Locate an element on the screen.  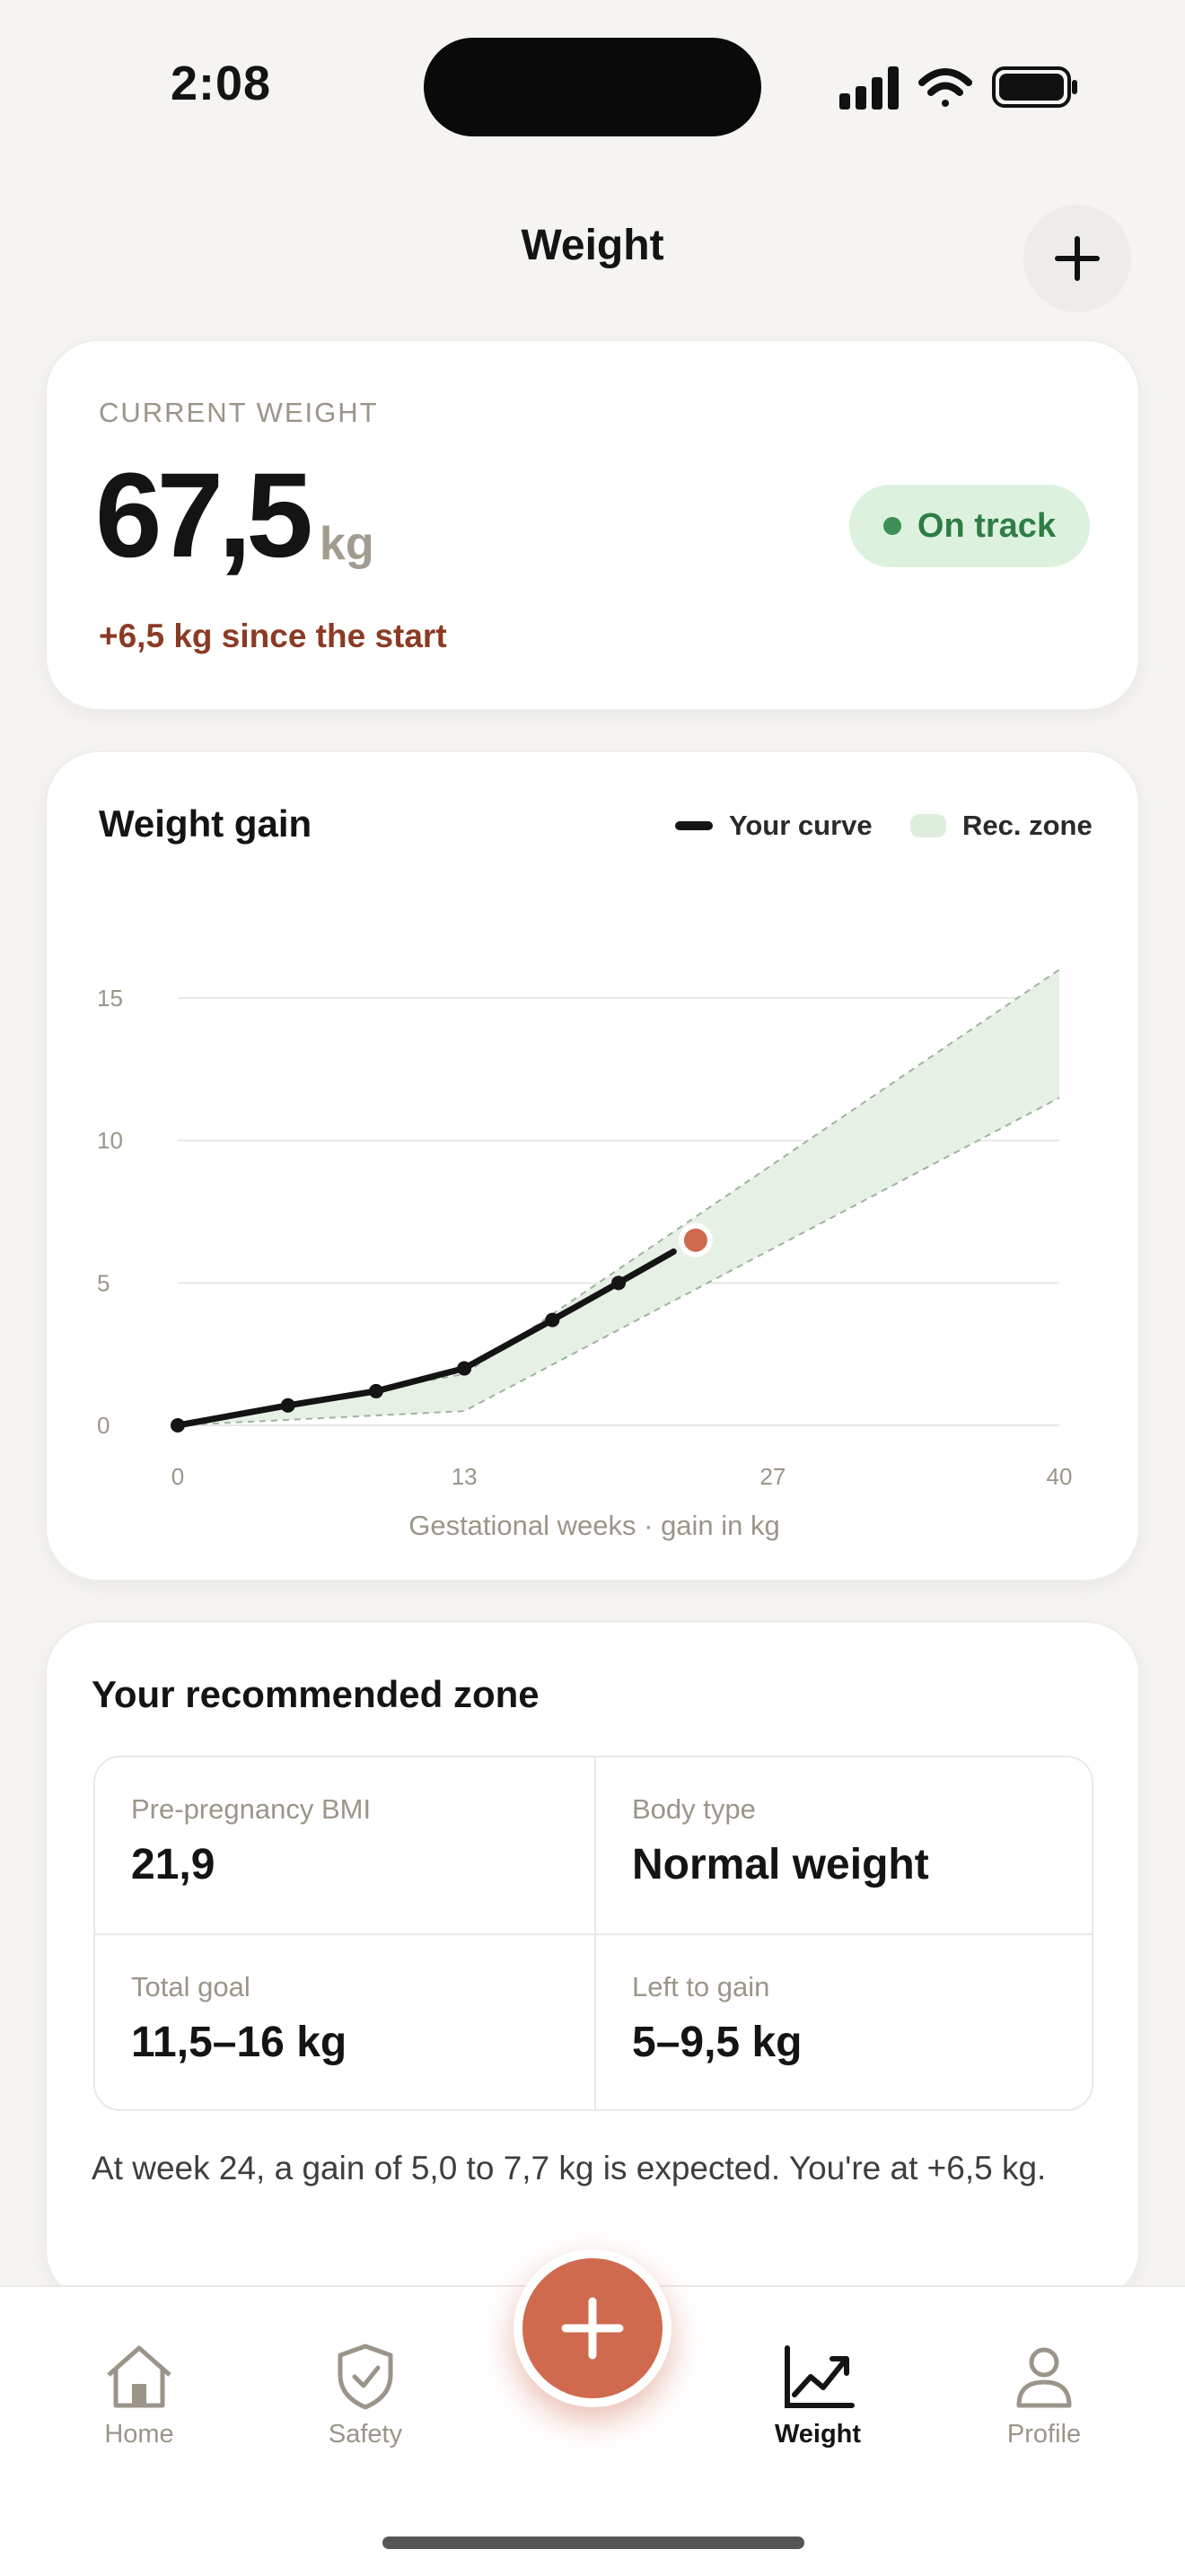
tab-profile: Profile is located at coordinates (1044, 2396).